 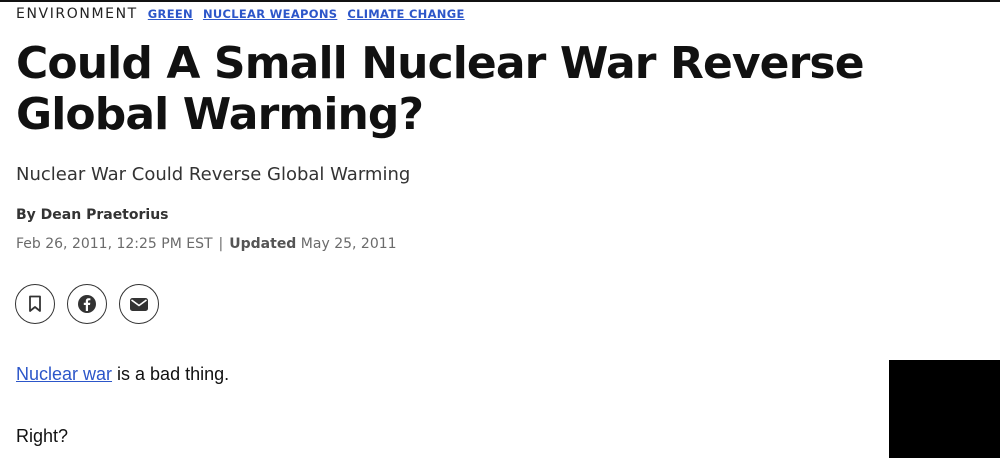 I want to click on author-byline: By Dean Praetorius, so click(x=92, y=215).